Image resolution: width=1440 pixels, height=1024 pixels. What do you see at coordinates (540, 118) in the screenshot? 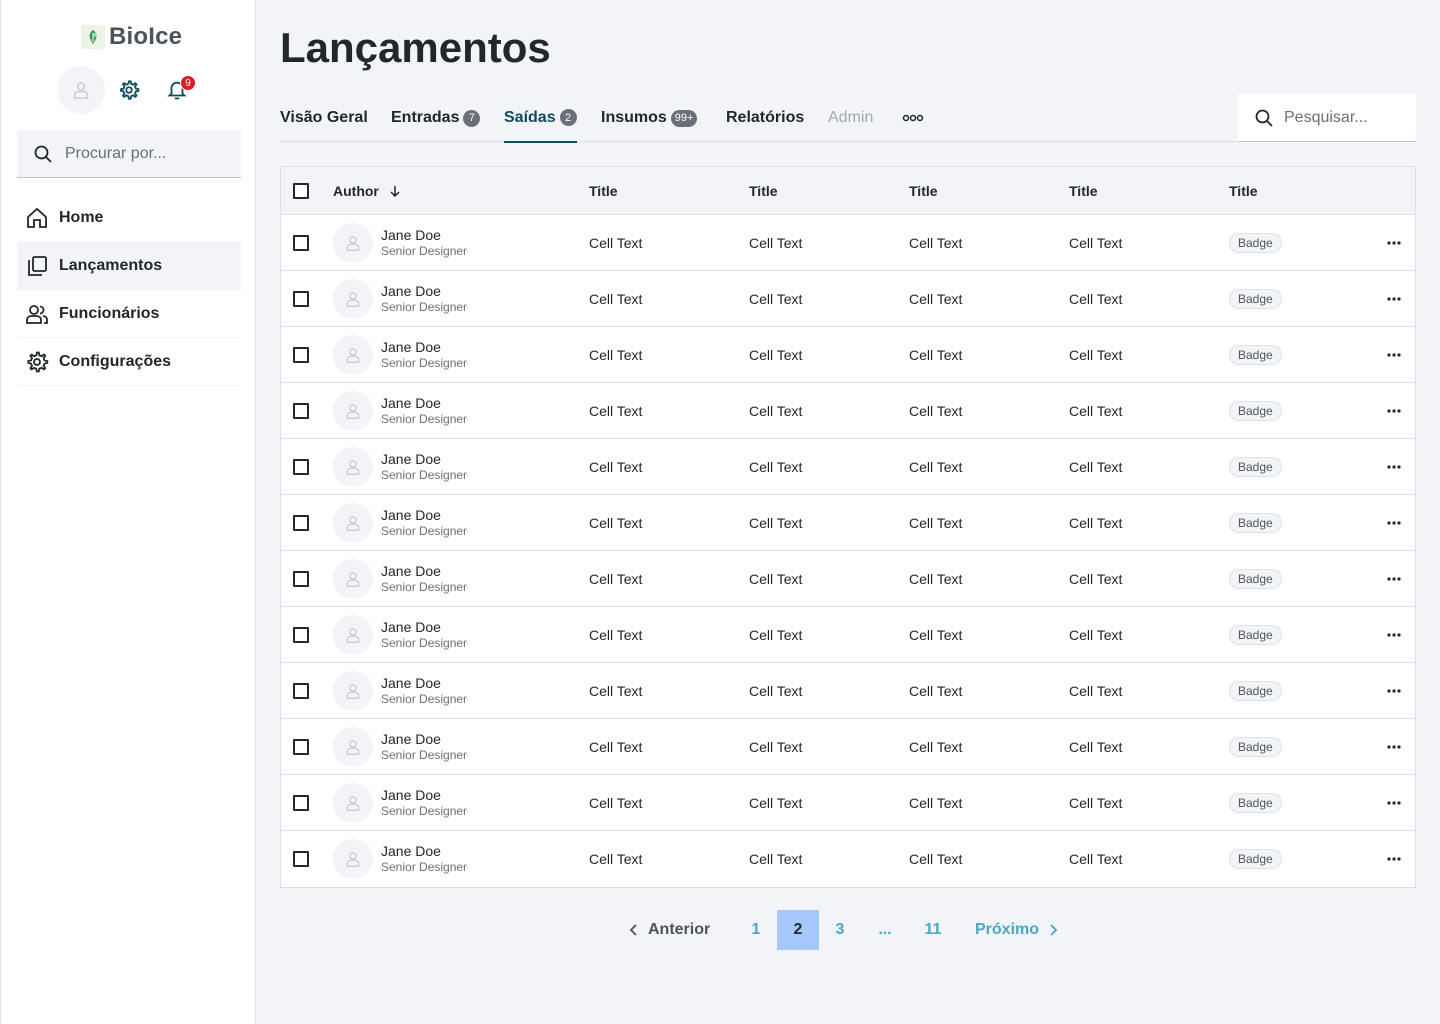
I see `tab-saidas: Saídas 2` at bounding box center [540, 118].